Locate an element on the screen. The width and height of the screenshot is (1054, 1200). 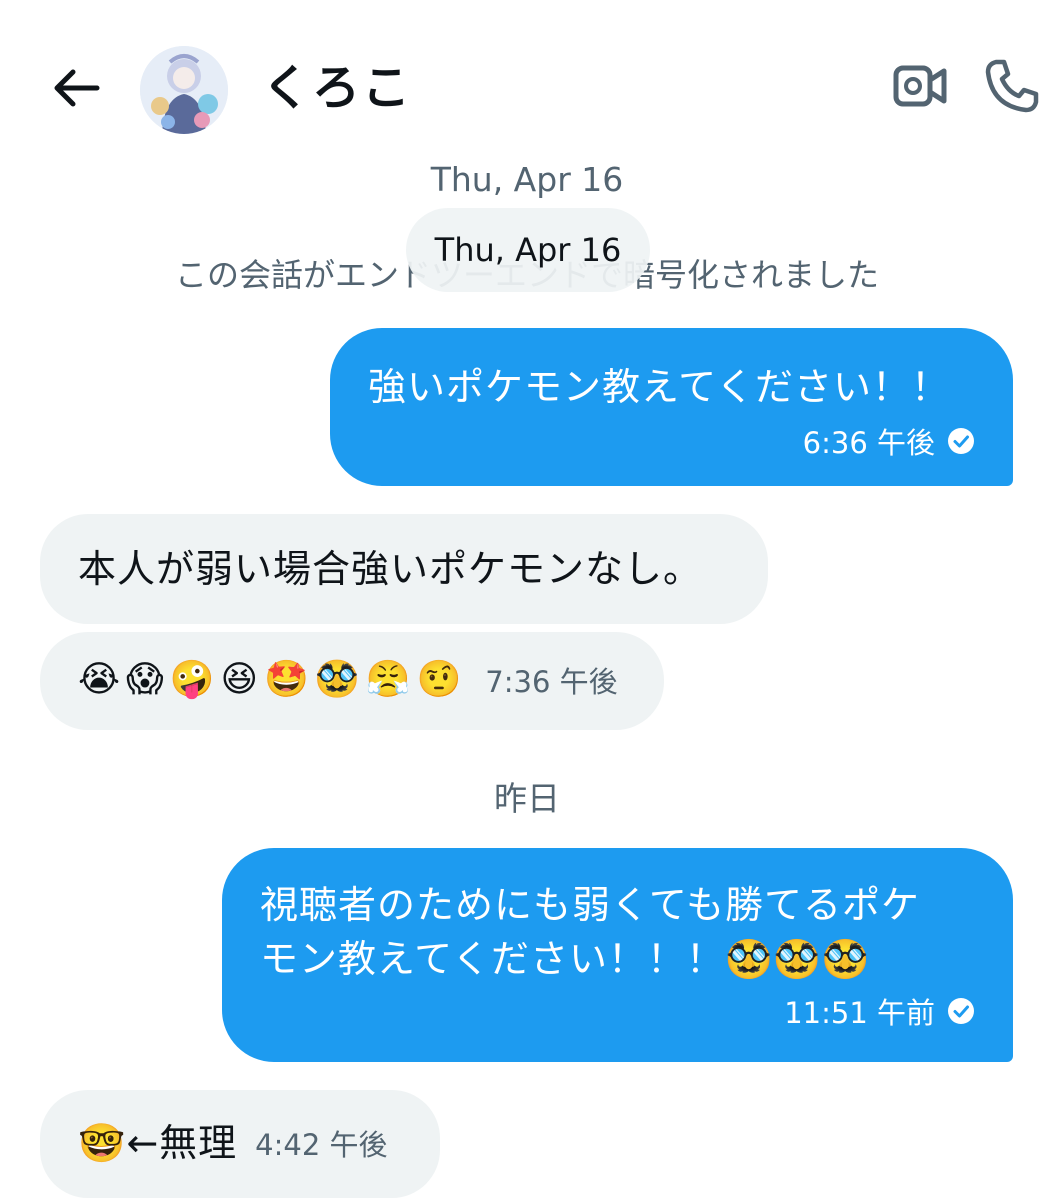
emoji: 😤 is located at coordinates (388, 679).